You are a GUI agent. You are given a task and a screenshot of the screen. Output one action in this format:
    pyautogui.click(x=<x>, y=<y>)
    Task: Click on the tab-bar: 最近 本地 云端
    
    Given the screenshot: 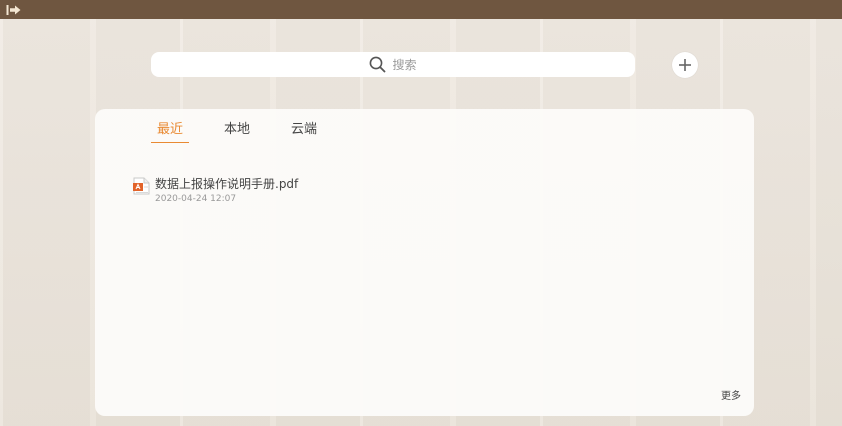 What is the action you would take?
    pyautogui.click(x=252, y=132)
    